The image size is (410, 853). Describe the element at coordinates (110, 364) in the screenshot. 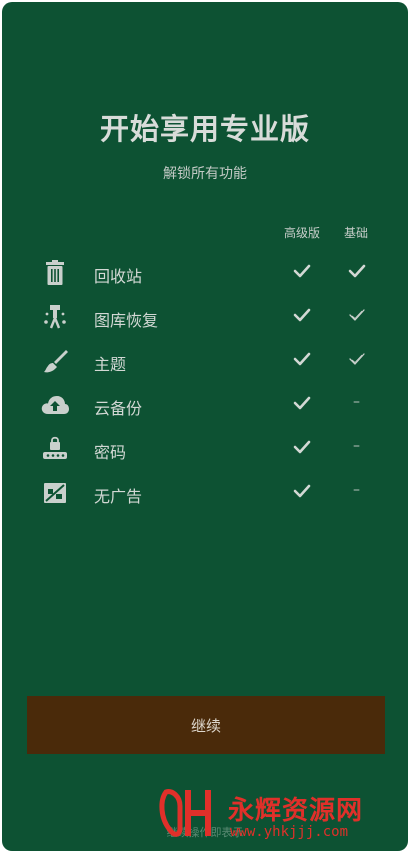

I see `feature-label: 主题` at that location.